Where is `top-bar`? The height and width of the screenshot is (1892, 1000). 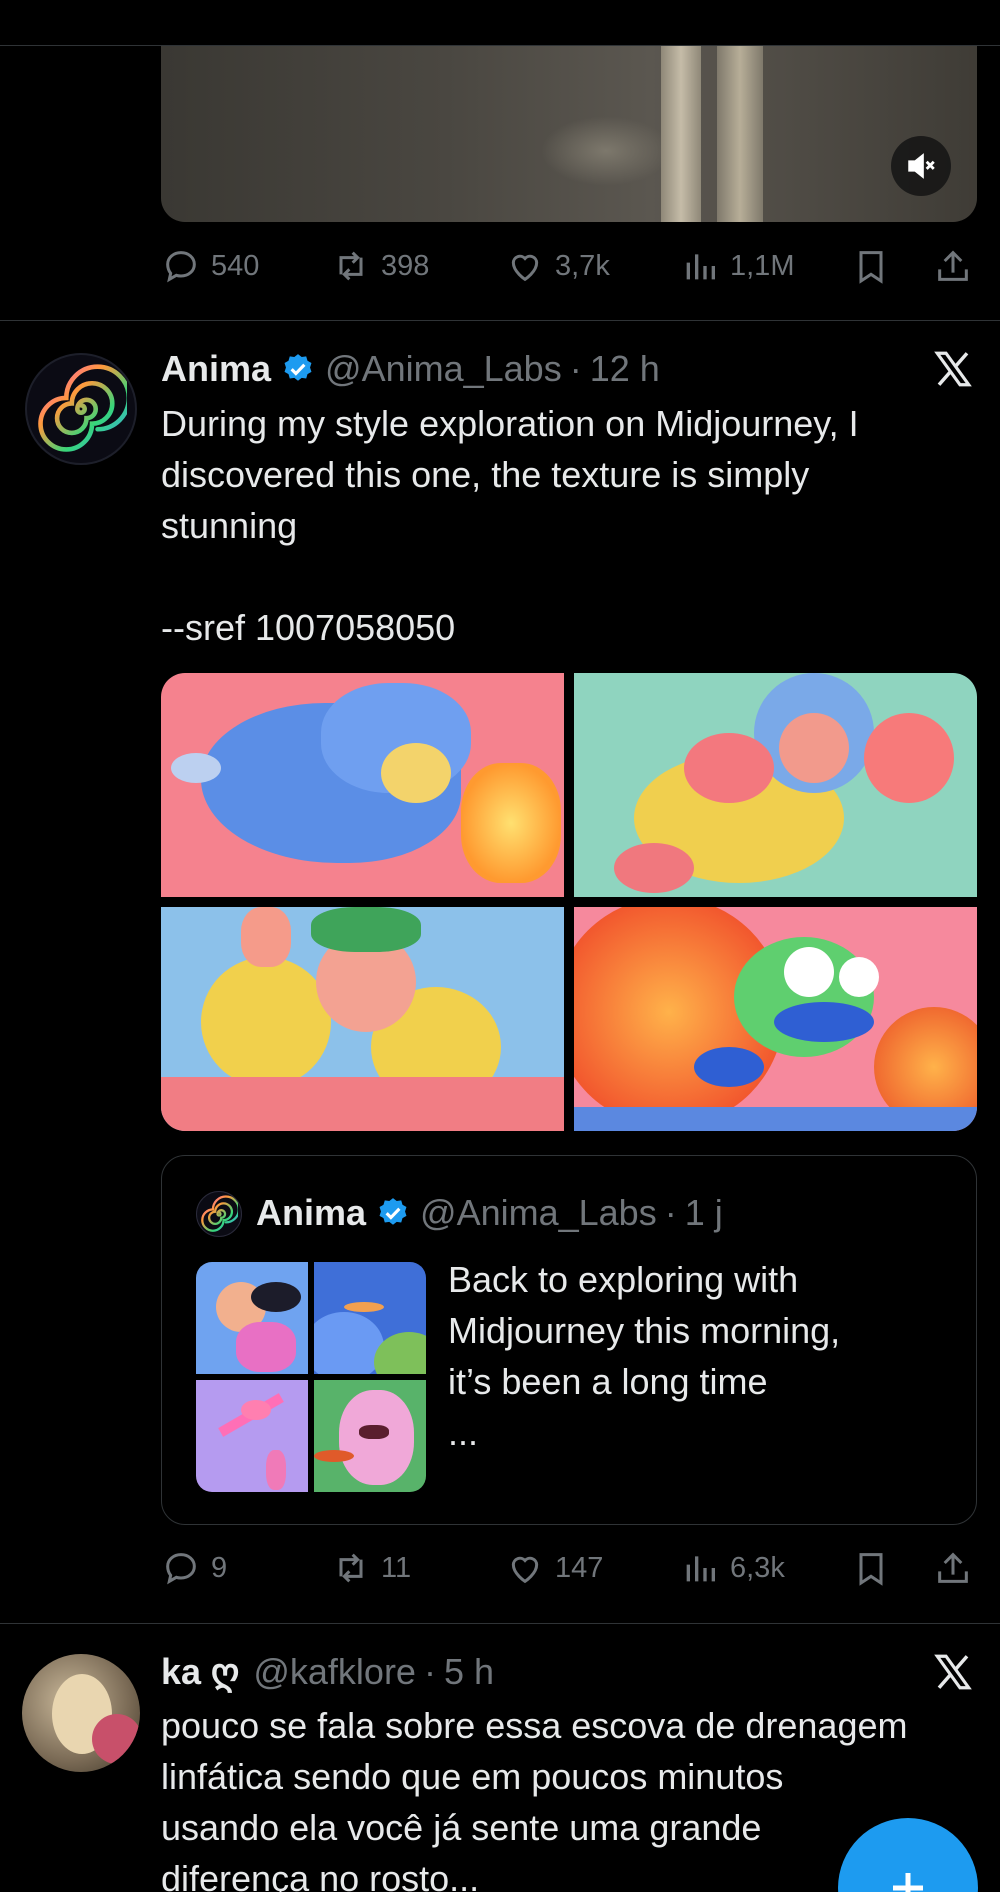 top-bar is located at coordinates (500, 23).